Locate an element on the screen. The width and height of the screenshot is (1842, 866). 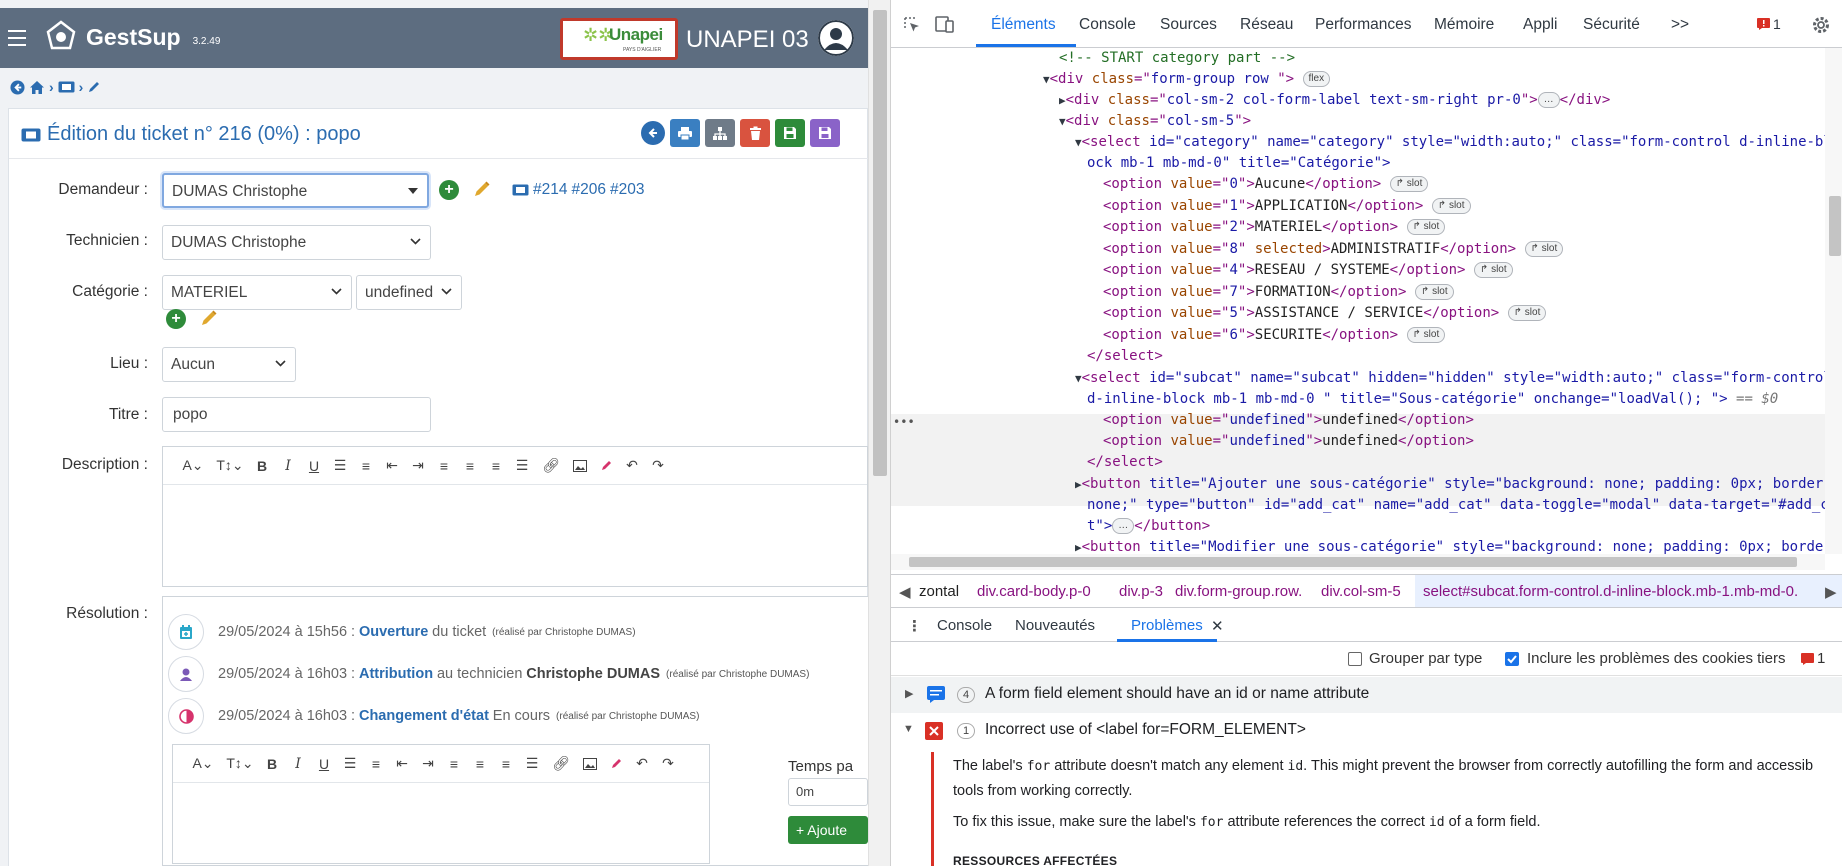
drawer-menu-icon: ⋮ is located at coordinates (914, 626).